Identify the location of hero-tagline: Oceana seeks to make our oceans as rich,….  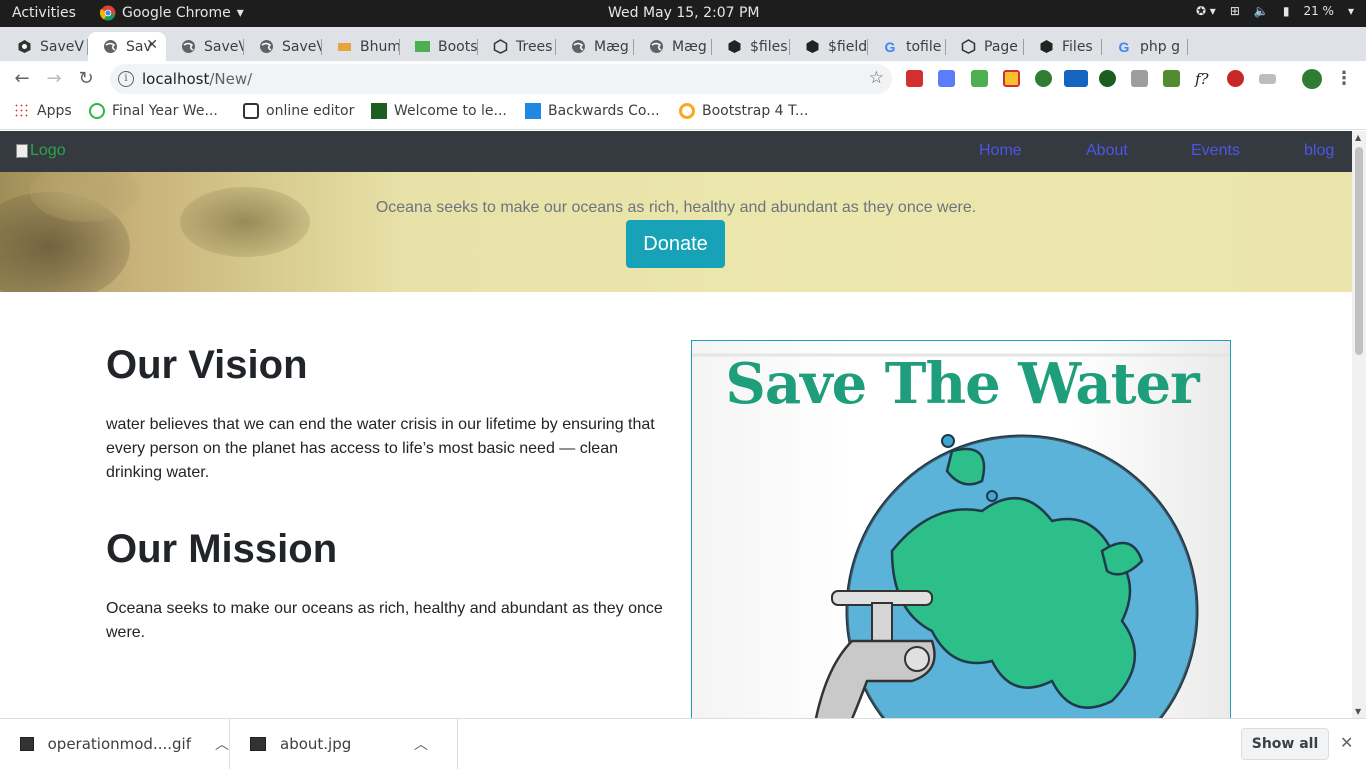
(676, 207).